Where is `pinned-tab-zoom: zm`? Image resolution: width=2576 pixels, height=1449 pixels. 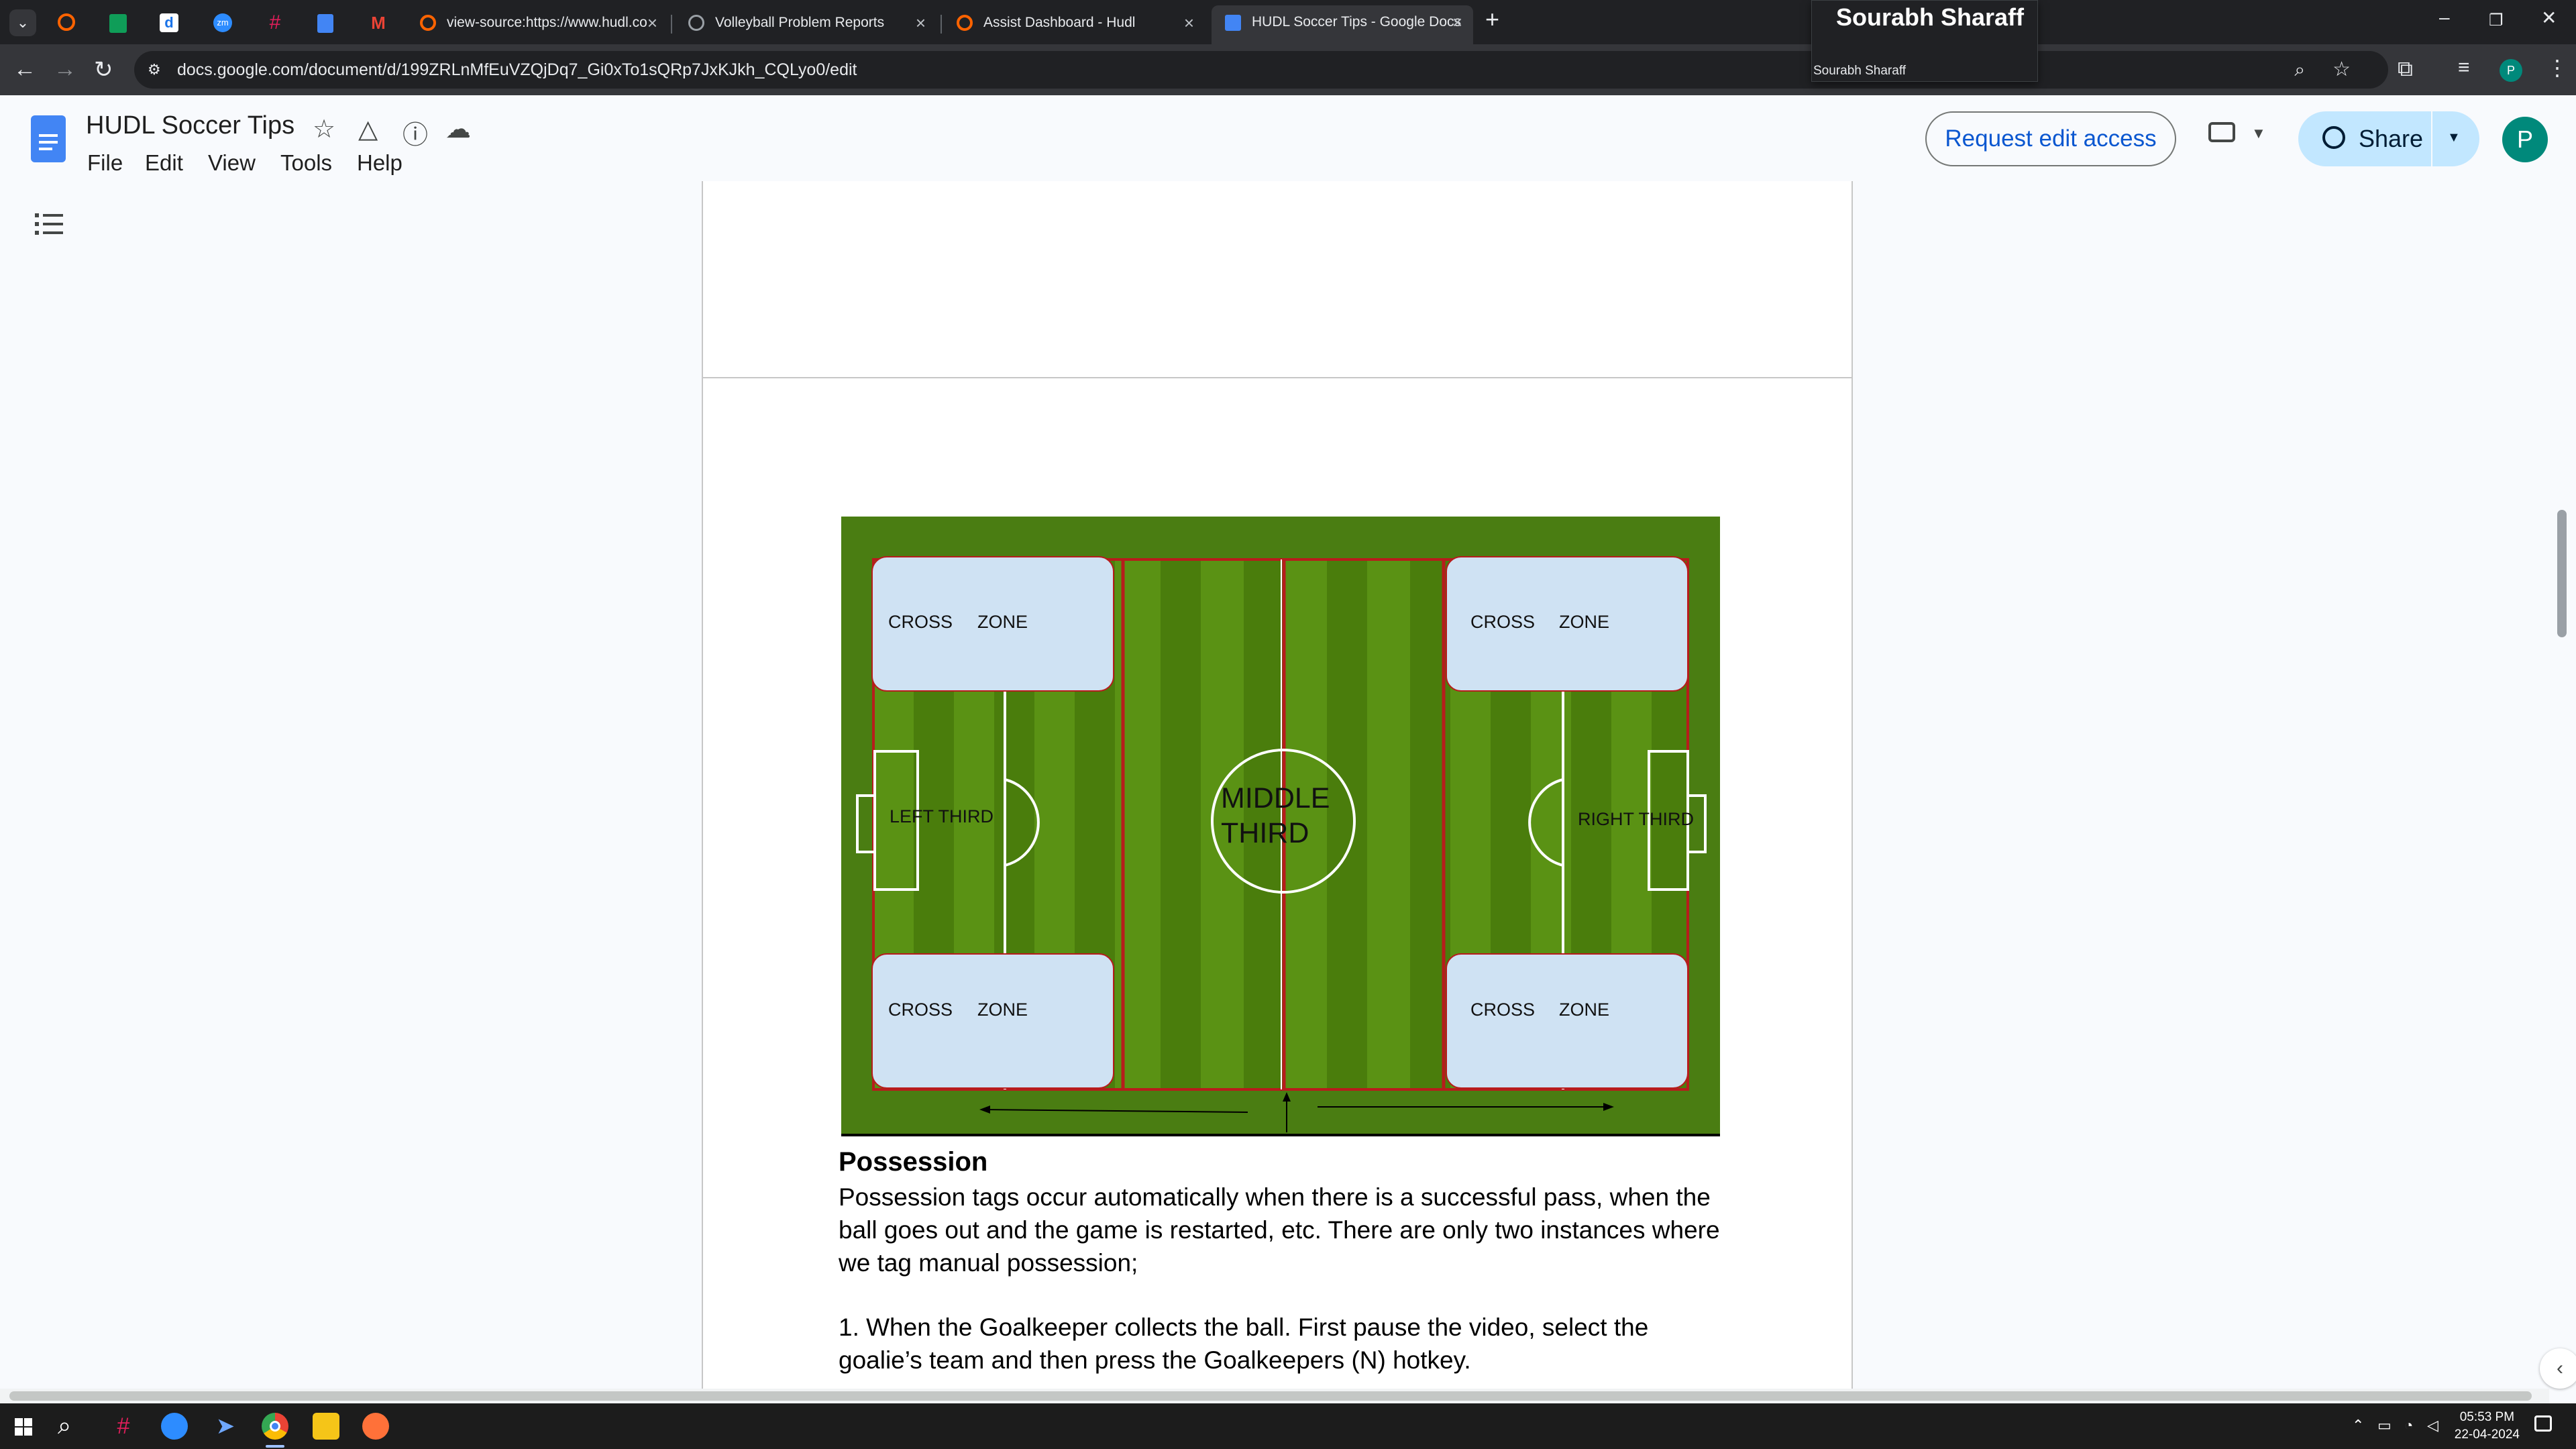 pinned-tab-zoom: zm is located at coordinates (222, 22).